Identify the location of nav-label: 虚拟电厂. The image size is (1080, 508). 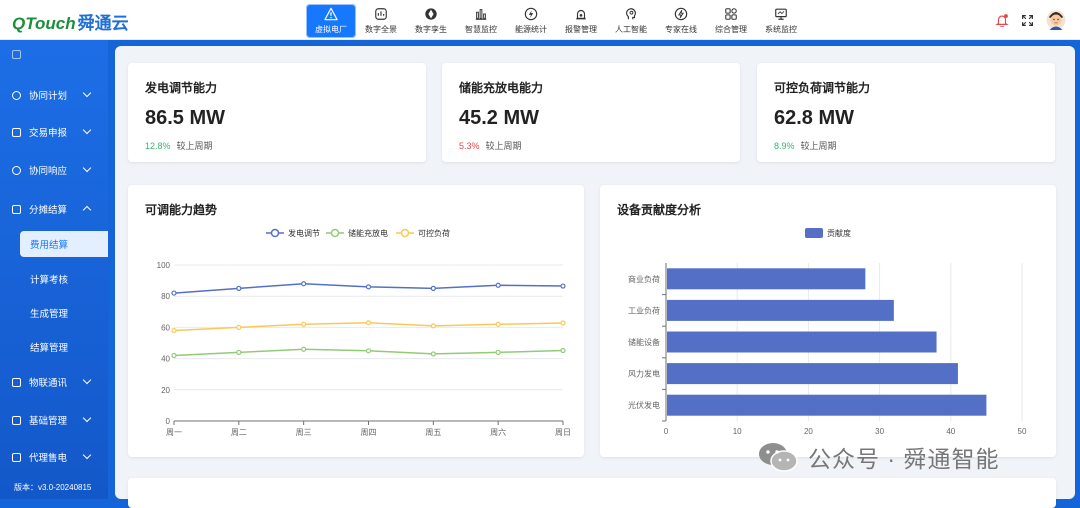
(331, 29).